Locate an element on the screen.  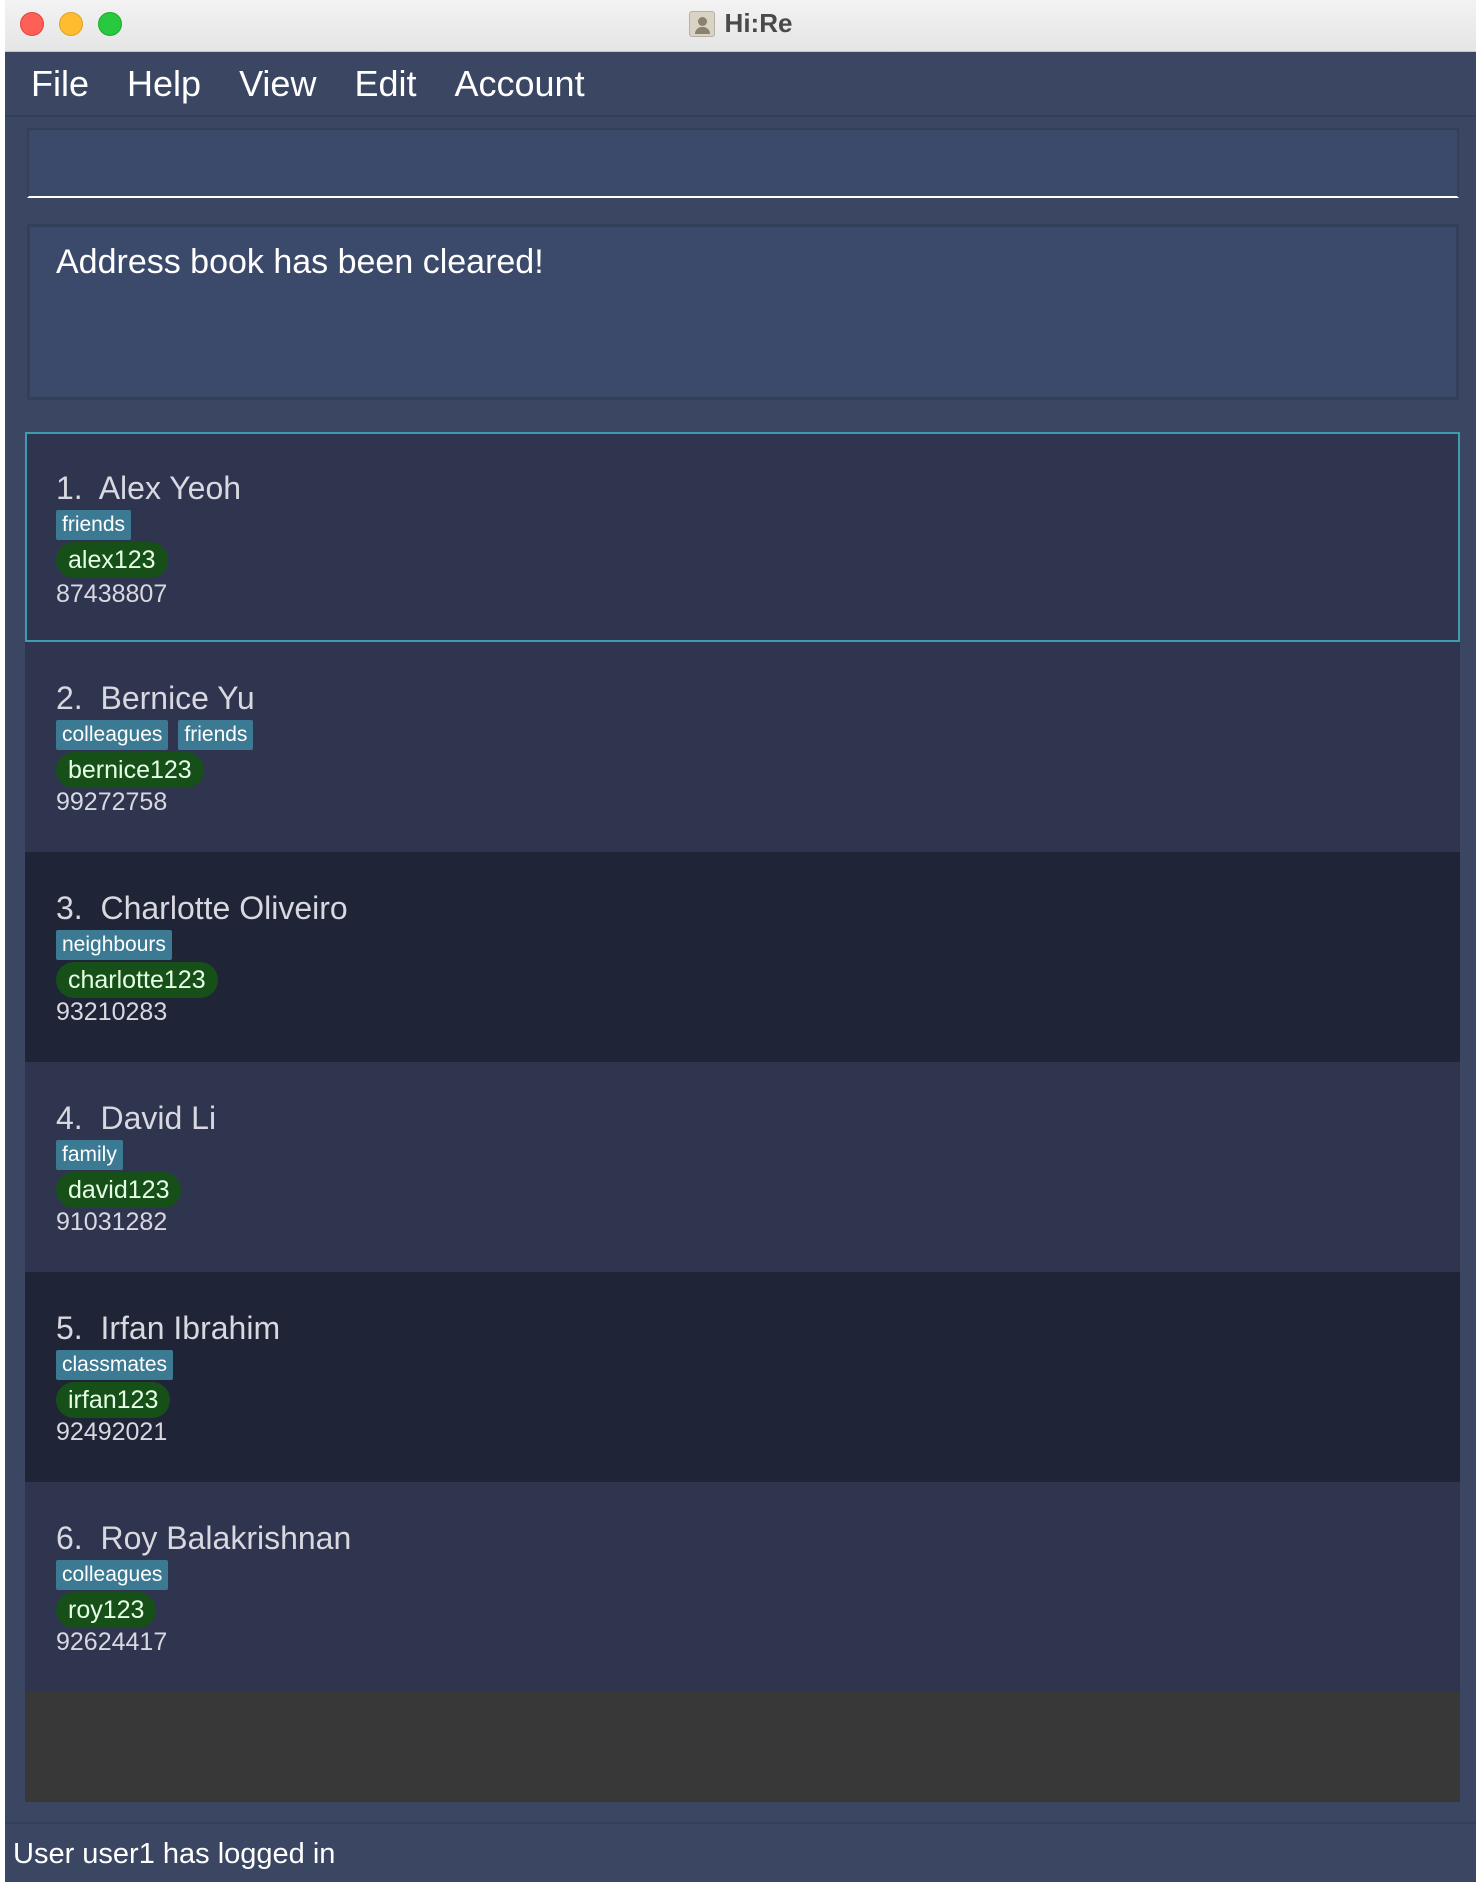
username-badge: david123 is located at coordinates (119, 1190).